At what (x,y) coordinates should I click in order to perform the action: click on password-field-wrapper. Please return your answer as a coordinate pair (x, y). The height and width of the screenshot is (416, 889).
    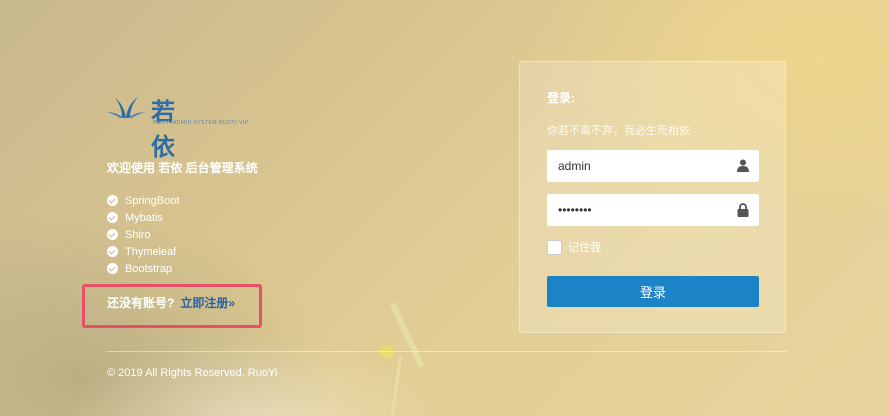
    Looking at the image, I should click on (653, 210).